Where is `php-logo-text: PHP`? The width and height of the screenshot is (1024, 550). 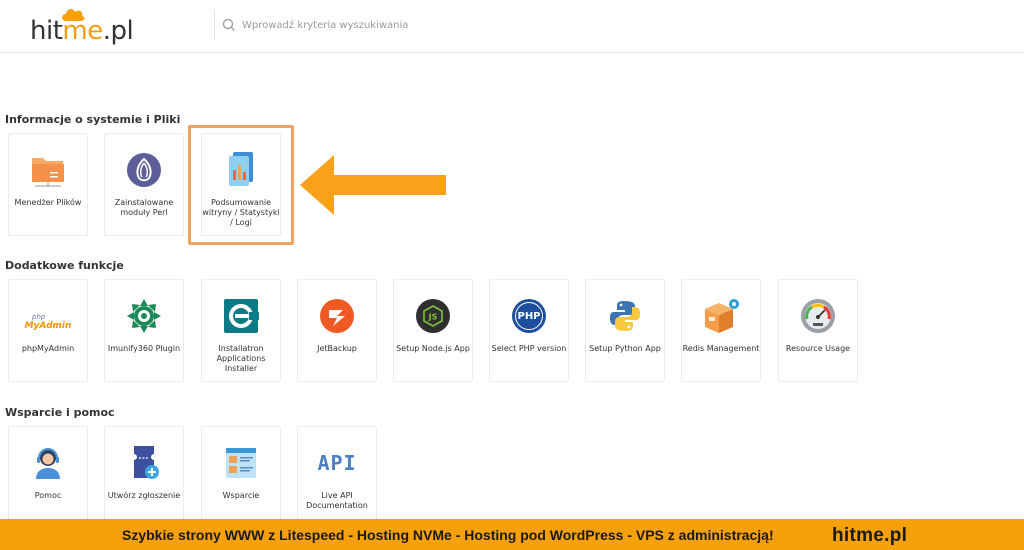
php-logo-text: PHP is located at coordinates (529, 316).